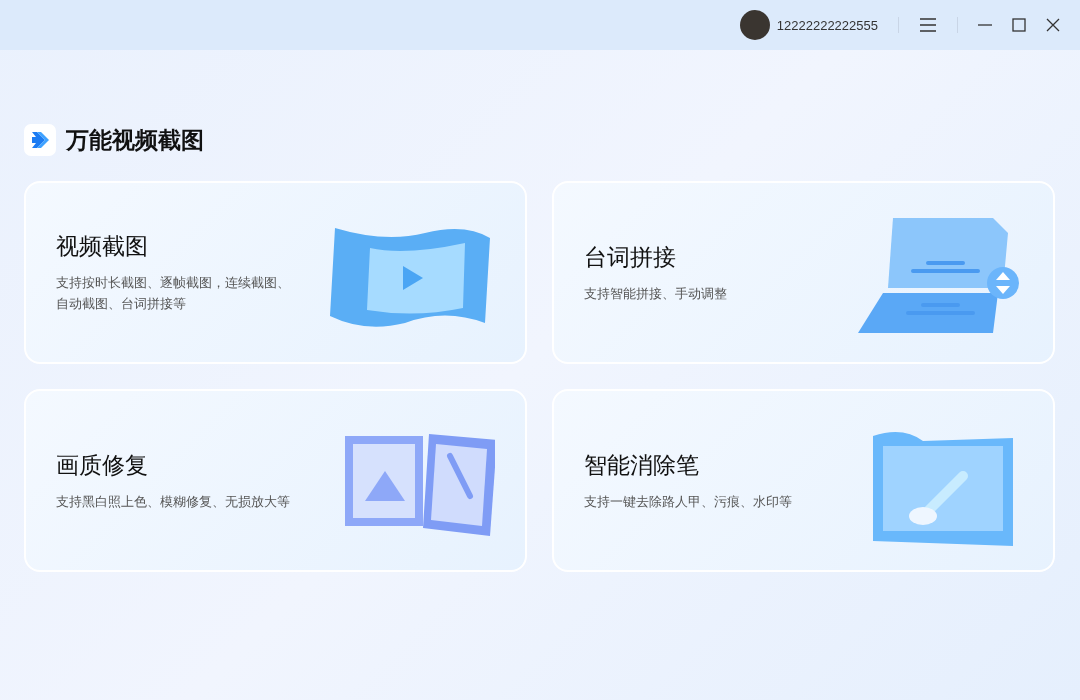 This screenshot has height=700, width=1080. I want to click on feature-card: 画质修复 支持黑白照上色、模糊修复、无损放大等, so click(275, 480).